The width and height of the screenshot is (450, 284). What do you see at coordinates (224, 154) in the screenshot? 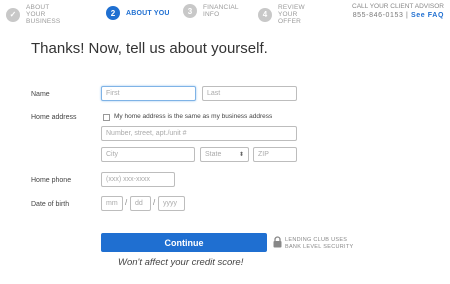
I see `state-select: State ⬍` at bounding box center [224, 154].